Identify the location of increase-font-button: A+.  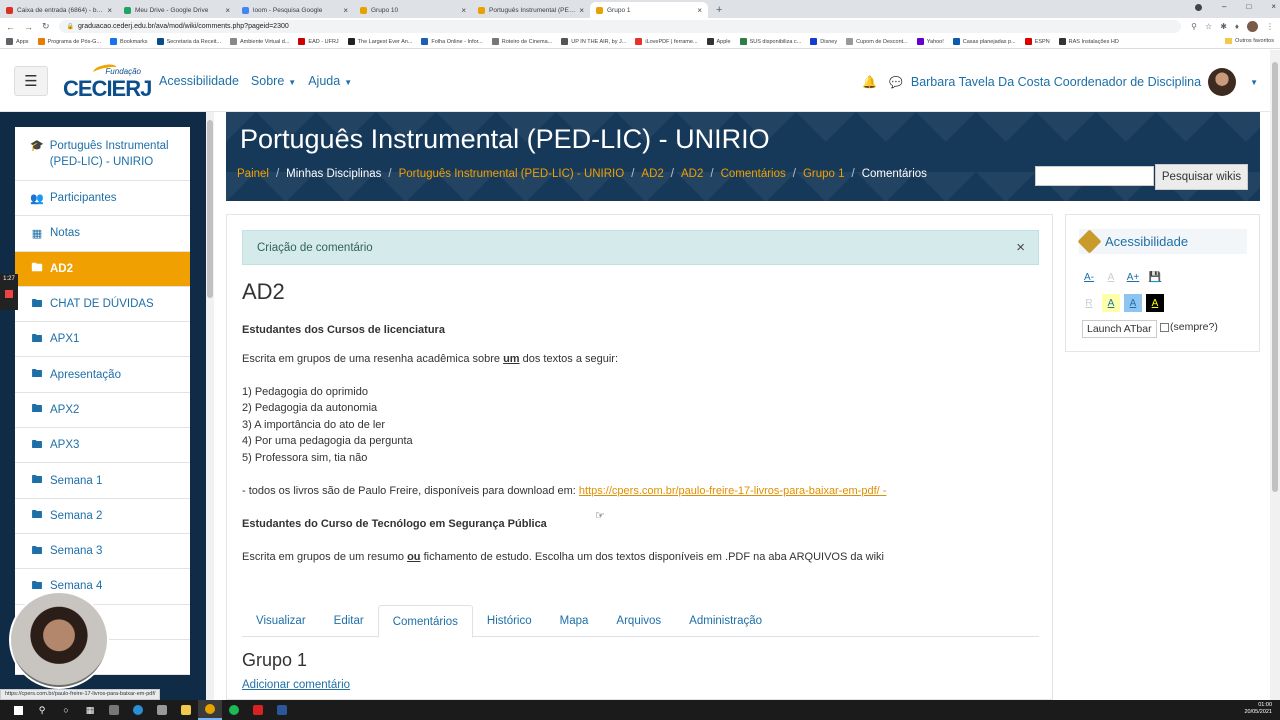
(1133, 277).